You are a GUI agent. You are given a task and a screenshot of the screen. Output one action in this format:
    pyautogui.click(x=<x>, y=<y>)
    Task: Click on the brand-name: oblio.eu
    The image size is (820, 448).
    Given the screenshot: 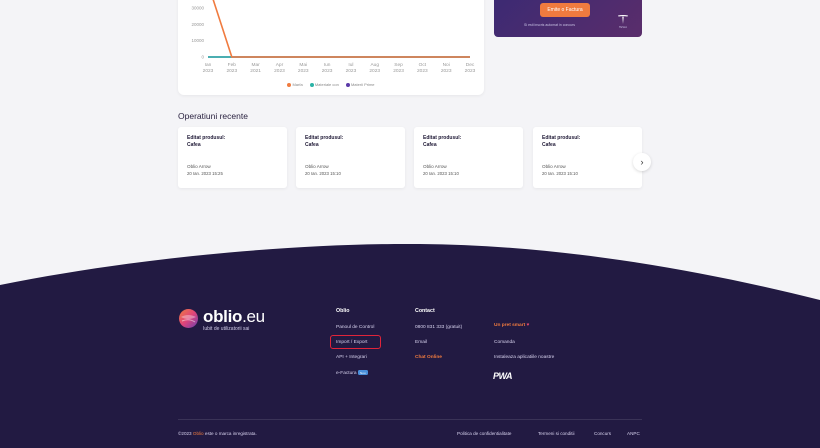 What is the action you would take?
    pyautogui.click(x=234, y=316)
    